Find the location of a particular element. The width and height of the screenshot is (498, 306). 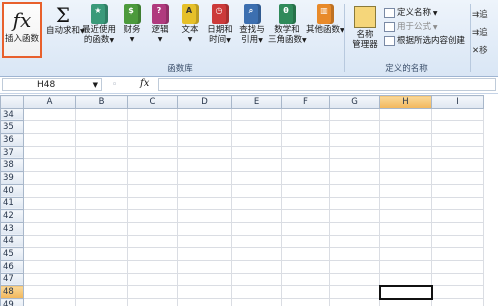

cell-d49 is located at coordinates (204, 302).